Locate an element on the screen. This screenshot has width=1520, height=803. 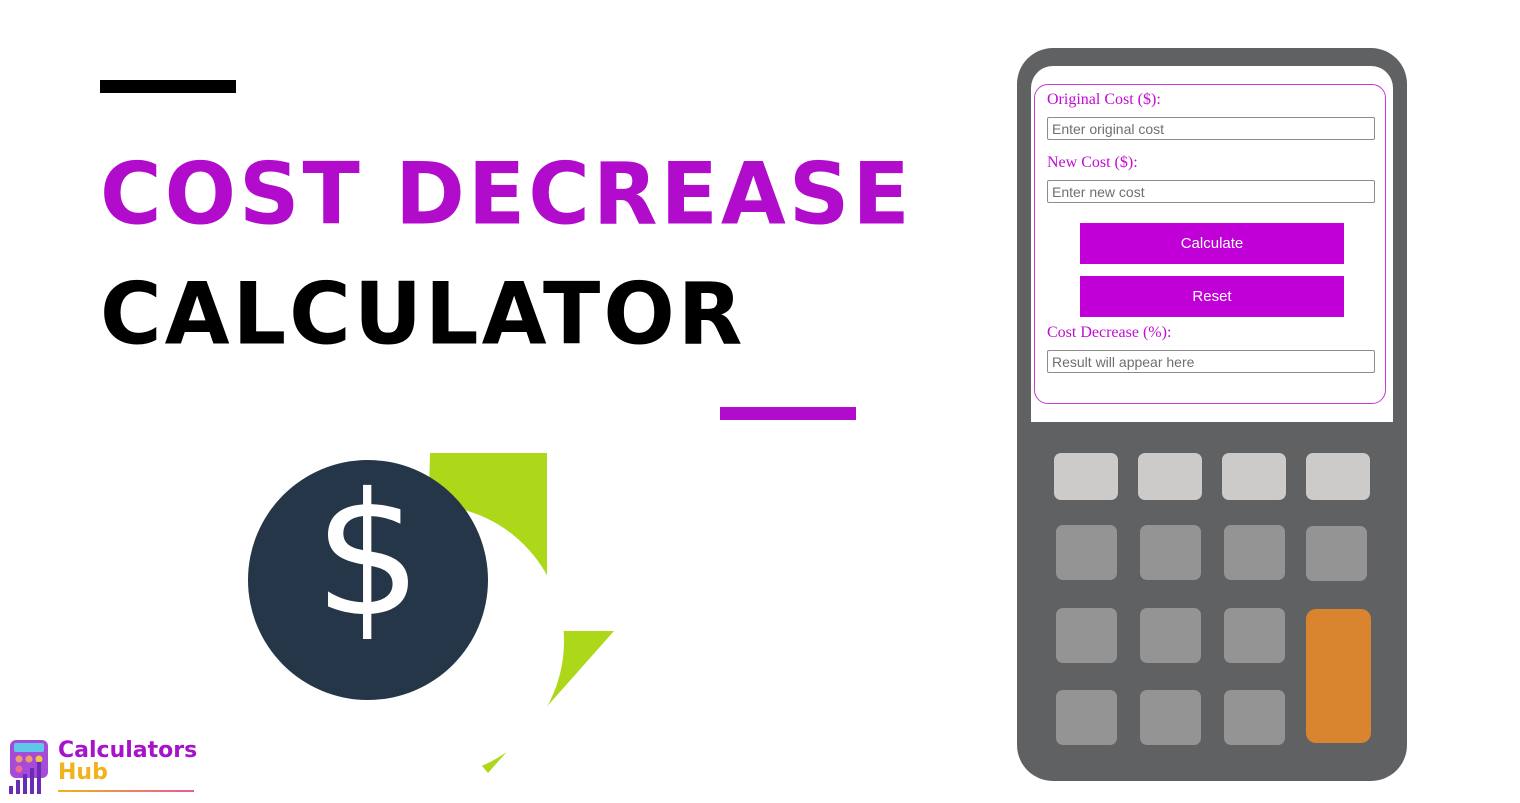
logo-text-hub: Hub is located at coordinates (83, 772).